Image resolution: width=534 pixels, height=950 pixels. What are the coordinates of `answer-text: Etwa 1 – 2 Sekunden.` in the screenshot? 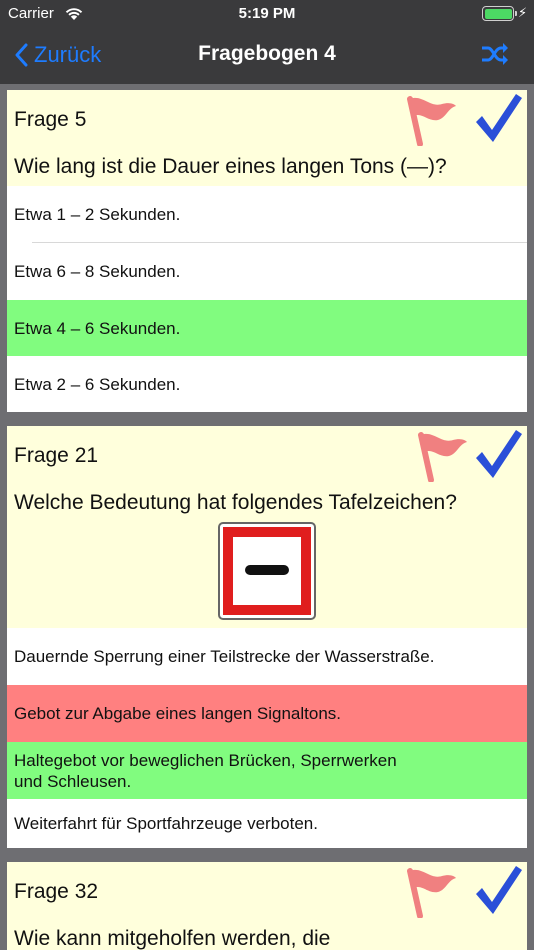 It's located at (97, 214).